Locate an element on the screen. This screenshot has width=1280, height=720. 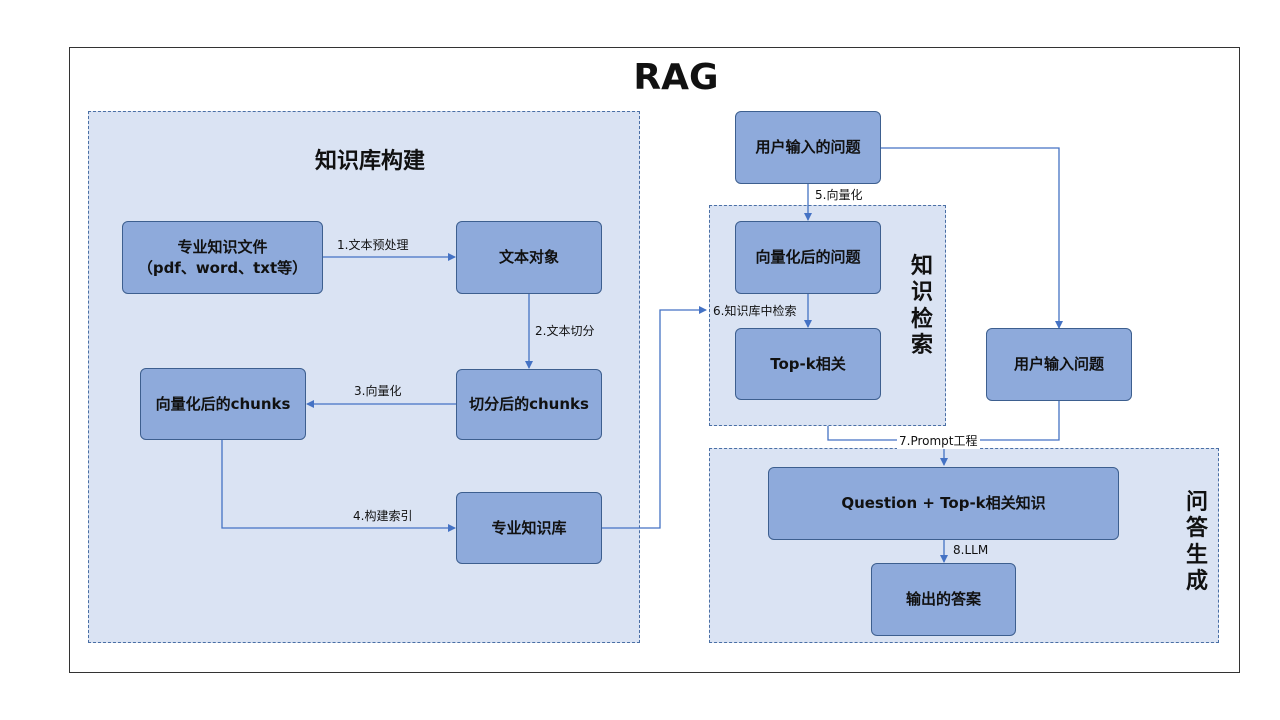
edge-label-7: 7.Prompt工程 is located at coordinates (938, 440).